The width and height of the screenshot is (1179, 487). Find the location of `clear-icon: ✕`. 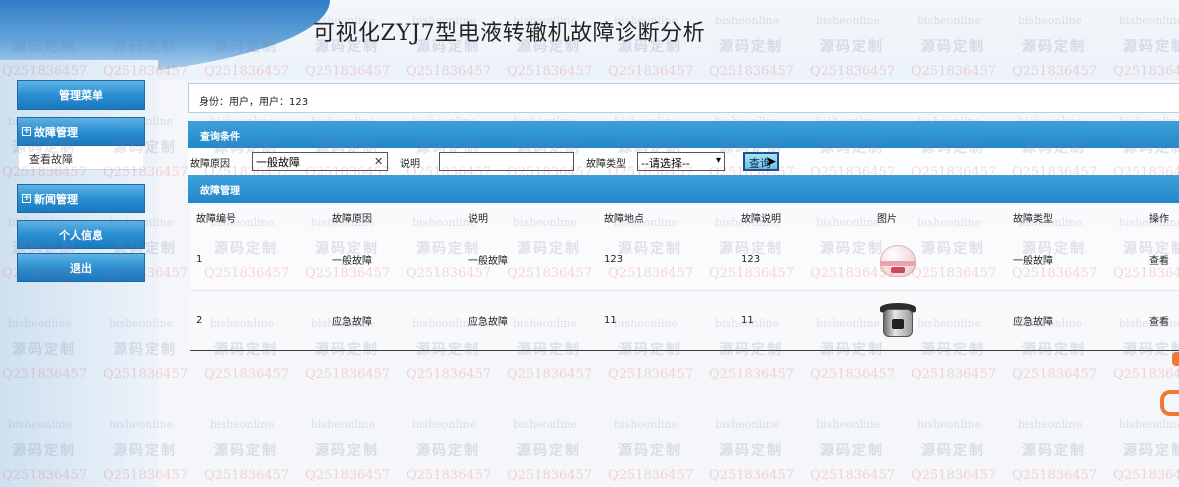

clear-icon: ✕ is located at coordinates (378, 161).